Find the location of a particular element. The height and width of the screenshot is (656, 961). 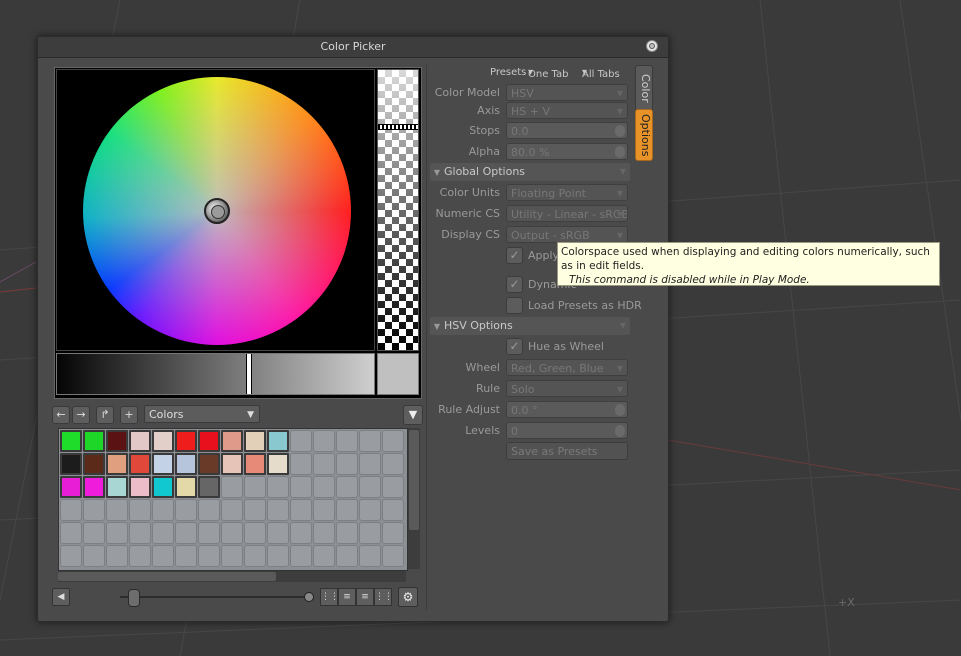

swatch-size-slider is located at coordinates (213, 597).